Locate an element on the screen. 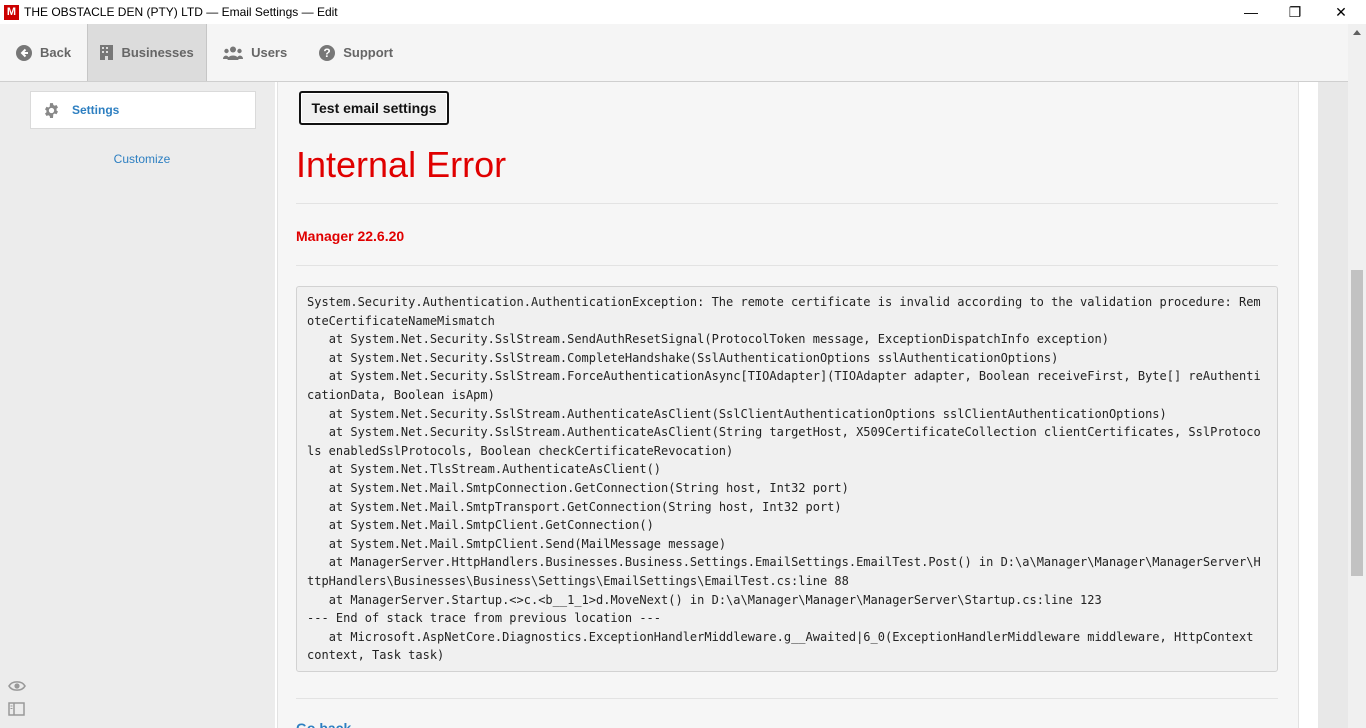 Image resolution: width=1366 pixels, height=728 pixels. right-gutter is located at coordinates (1333, 405).